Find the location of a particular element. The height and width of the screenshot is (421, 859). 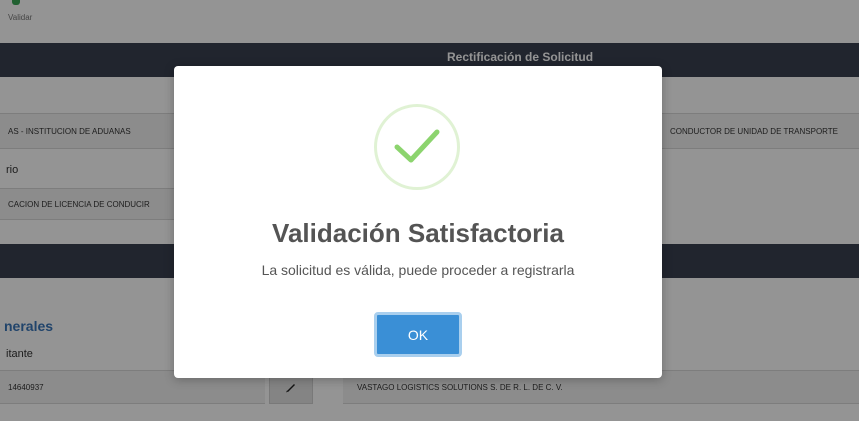

checkmark-icon is located at coordinates (417, 146).